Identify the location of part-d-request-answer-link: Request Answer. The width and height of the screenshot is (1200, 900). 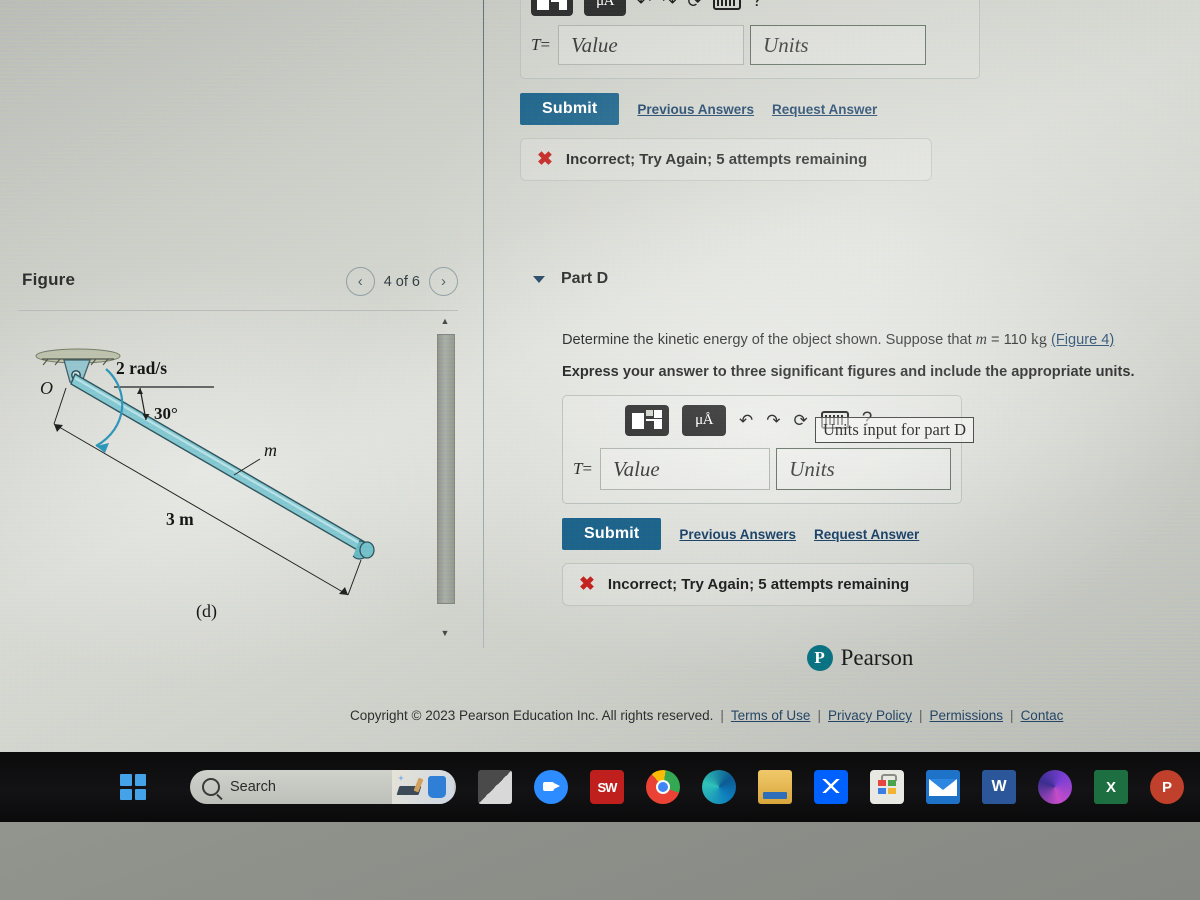
(866, 534).